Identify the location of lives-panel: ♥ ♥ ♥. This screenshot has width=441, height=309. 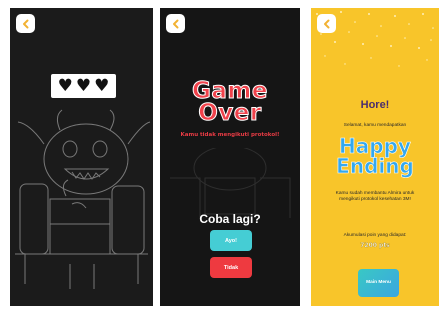
(83, 86).